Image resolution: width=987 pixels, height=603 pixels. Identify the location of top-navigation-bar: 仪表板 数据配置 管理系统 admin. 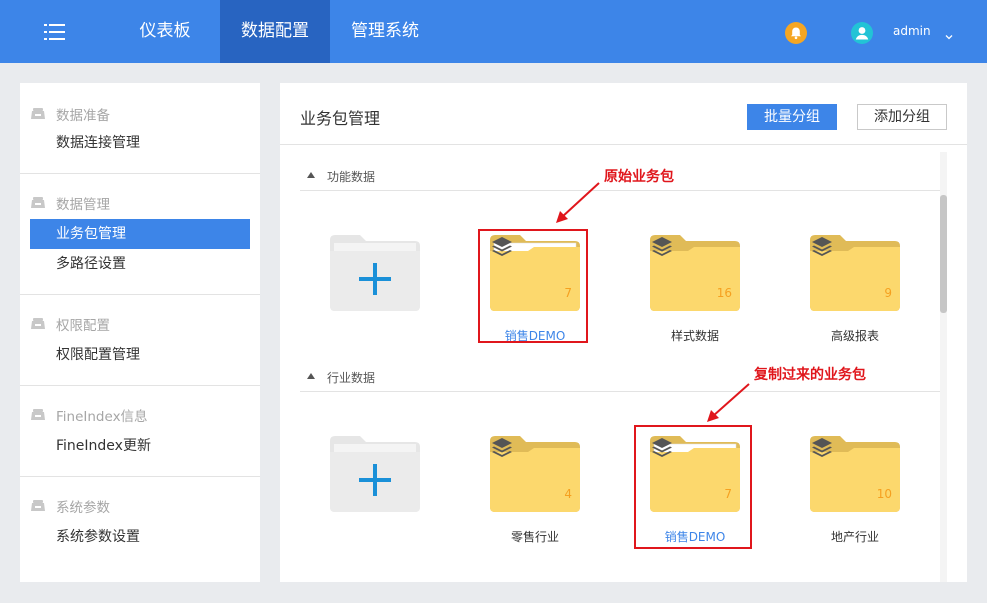
(493, 31).